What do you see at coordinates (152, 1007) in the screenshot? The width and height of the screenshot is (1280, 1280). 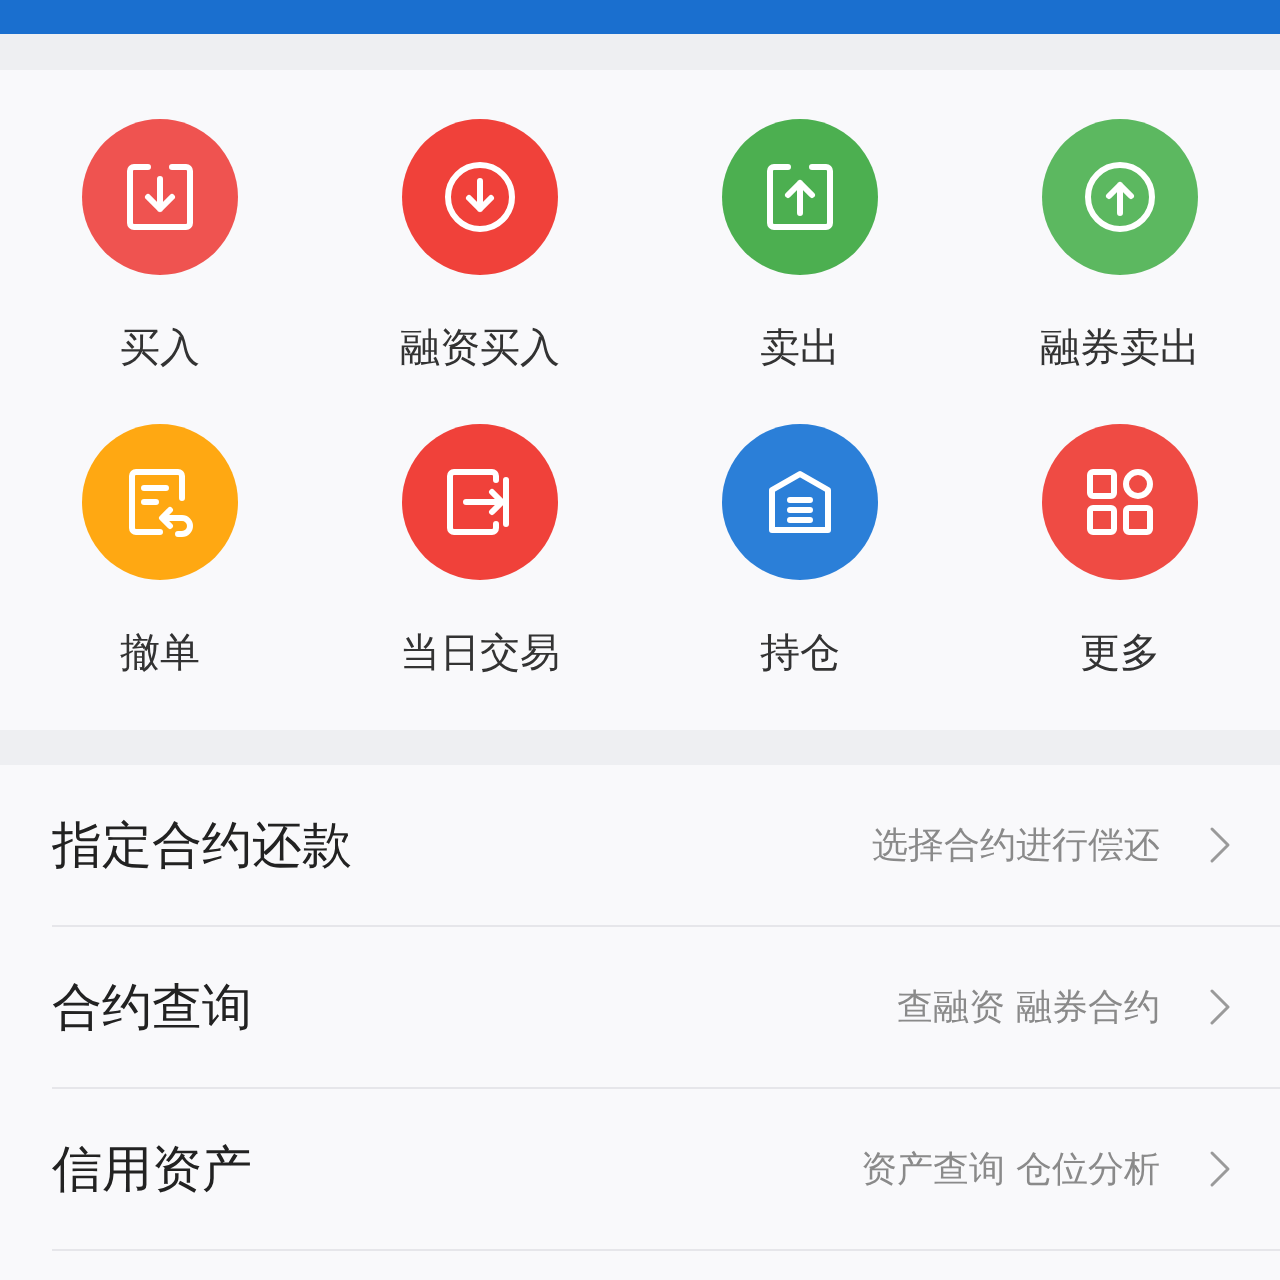 I see `menu-title: 合约查询` at bounding box center [152, 1007].